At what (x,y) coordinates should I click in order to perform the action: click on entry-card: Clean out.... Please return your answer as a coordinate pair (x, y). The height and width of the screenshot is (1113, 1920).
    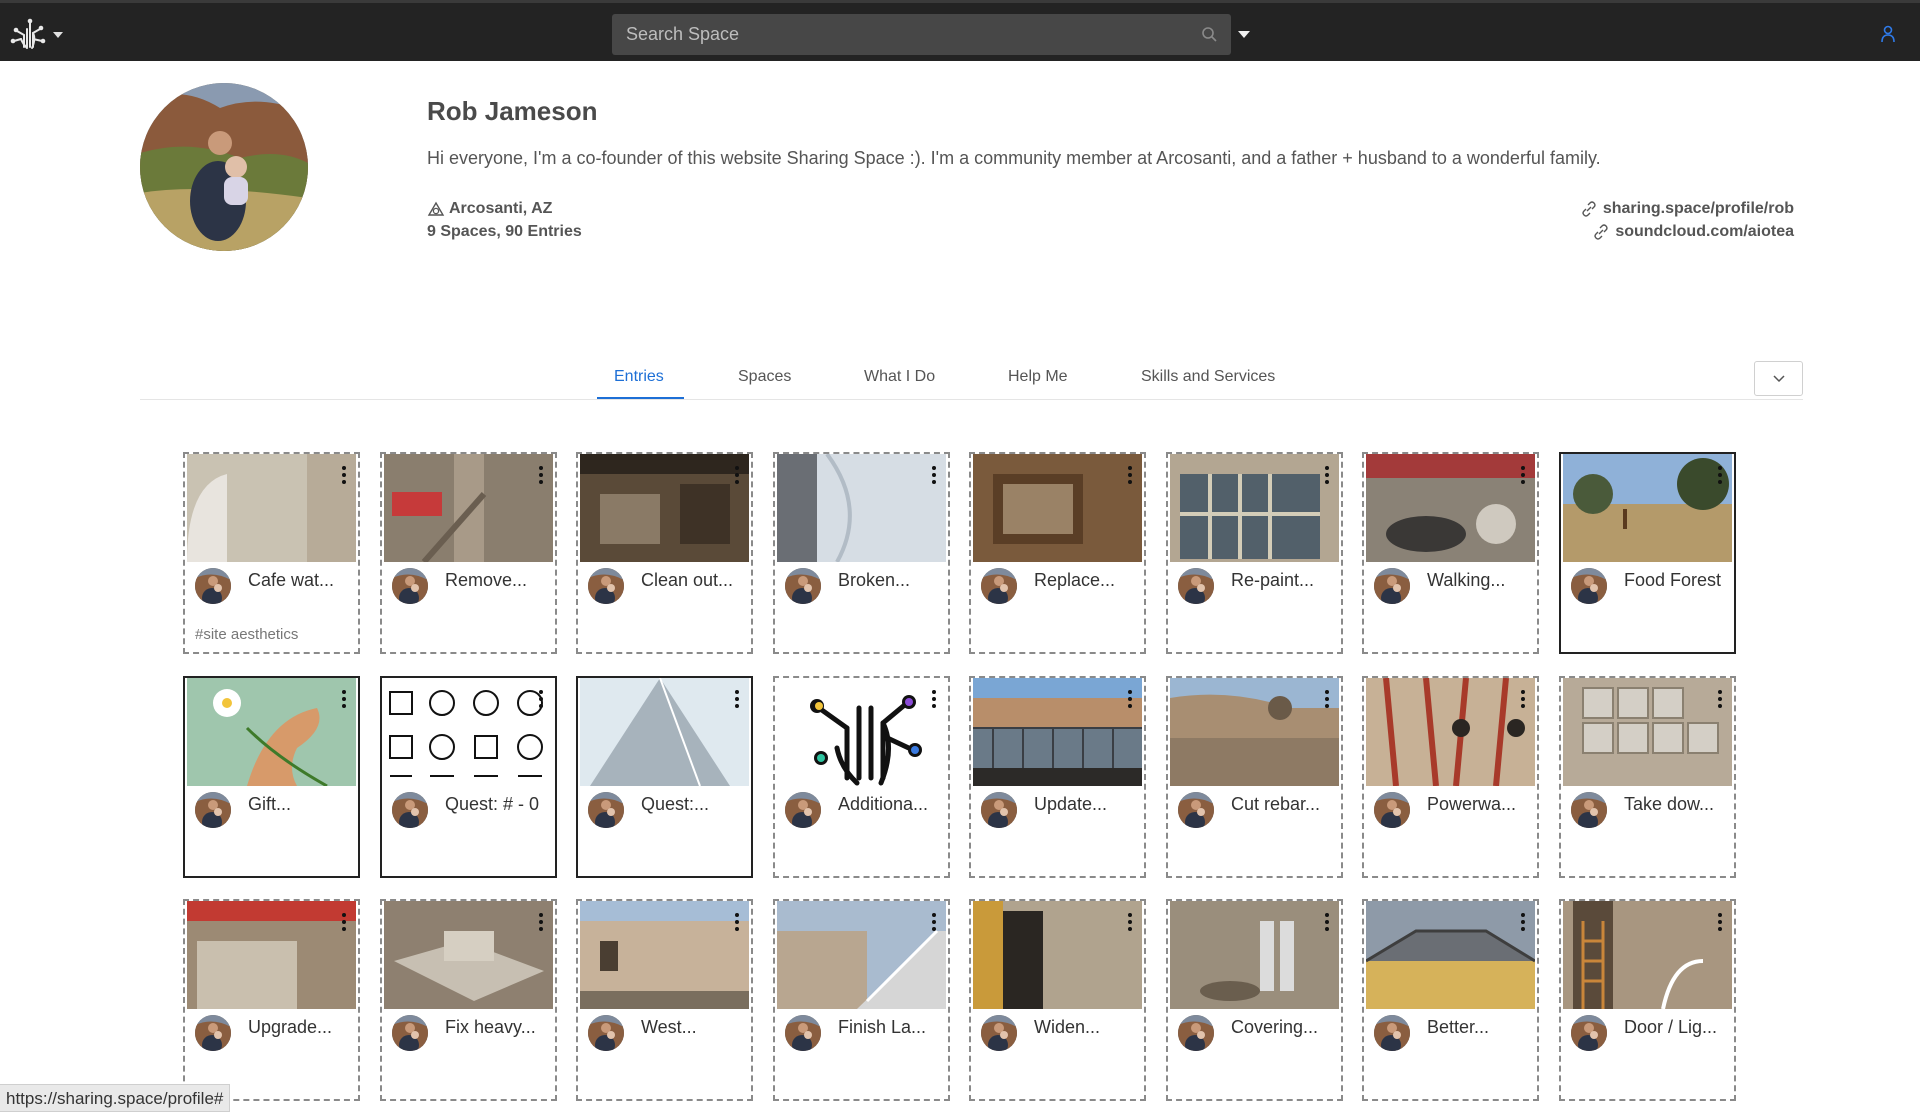
    Looking at the image, I should click on (664, 553).